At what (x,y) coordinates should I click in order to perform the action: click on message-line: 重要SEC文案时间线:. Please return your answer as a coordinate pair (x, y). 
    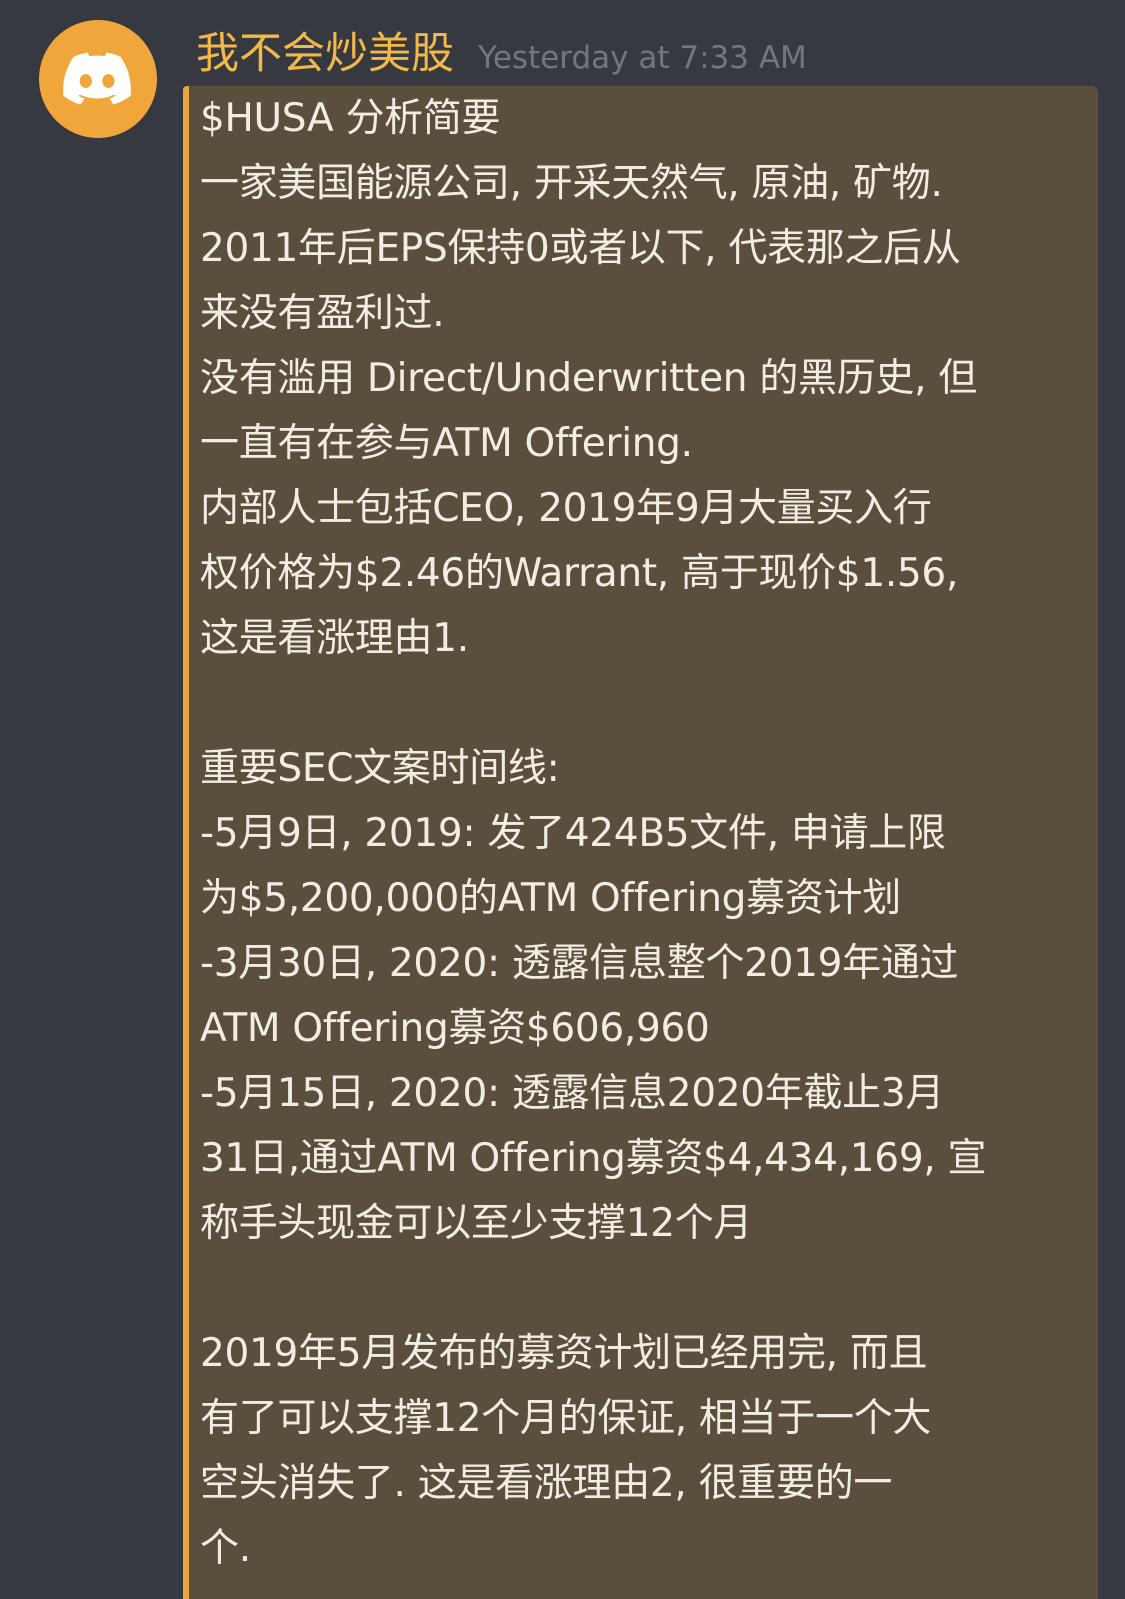
    Looking at the image, I should click on (380, 768).